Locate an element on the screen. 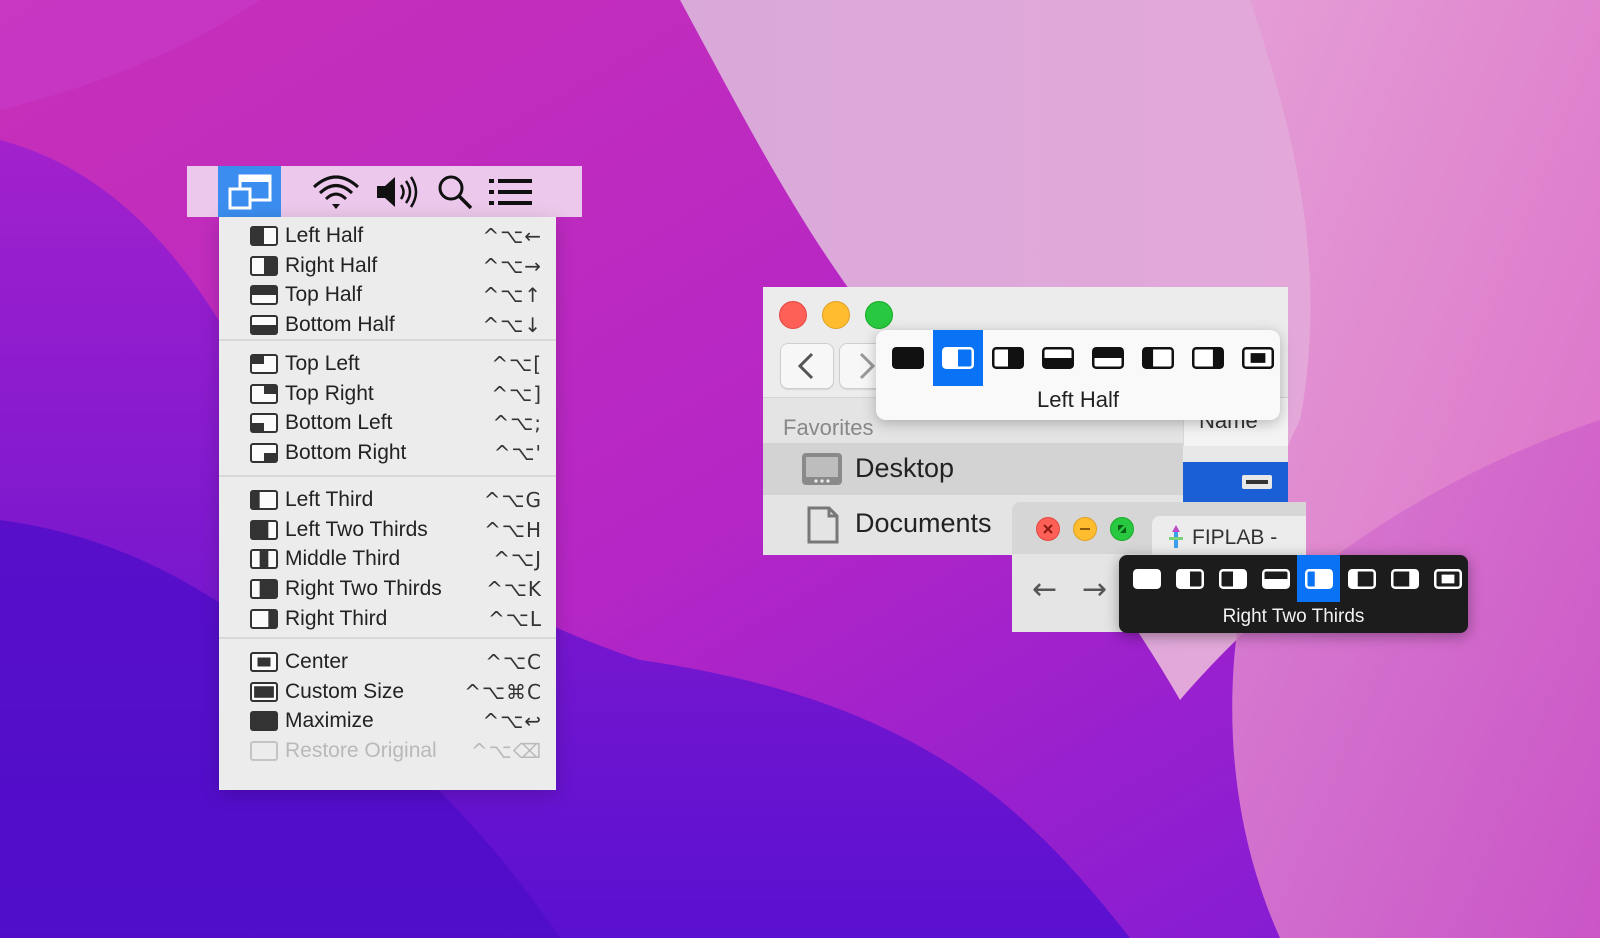 The image size is (1600, 938). volume-menu-extra is located at coordinates (397, 191).